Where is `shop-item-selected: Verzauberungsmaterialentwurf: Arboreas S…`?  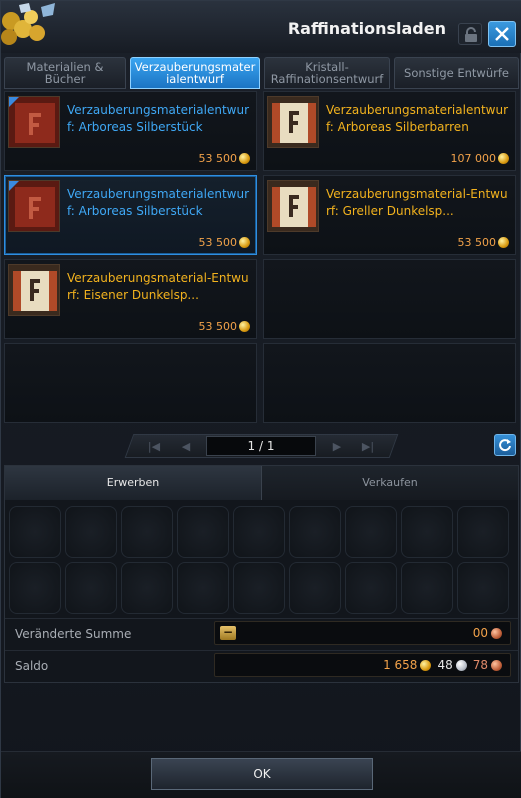
shop-item-selected: Verzauberungsmaterialentwurf: Arboreas S… is located at coordinates (130, 215).